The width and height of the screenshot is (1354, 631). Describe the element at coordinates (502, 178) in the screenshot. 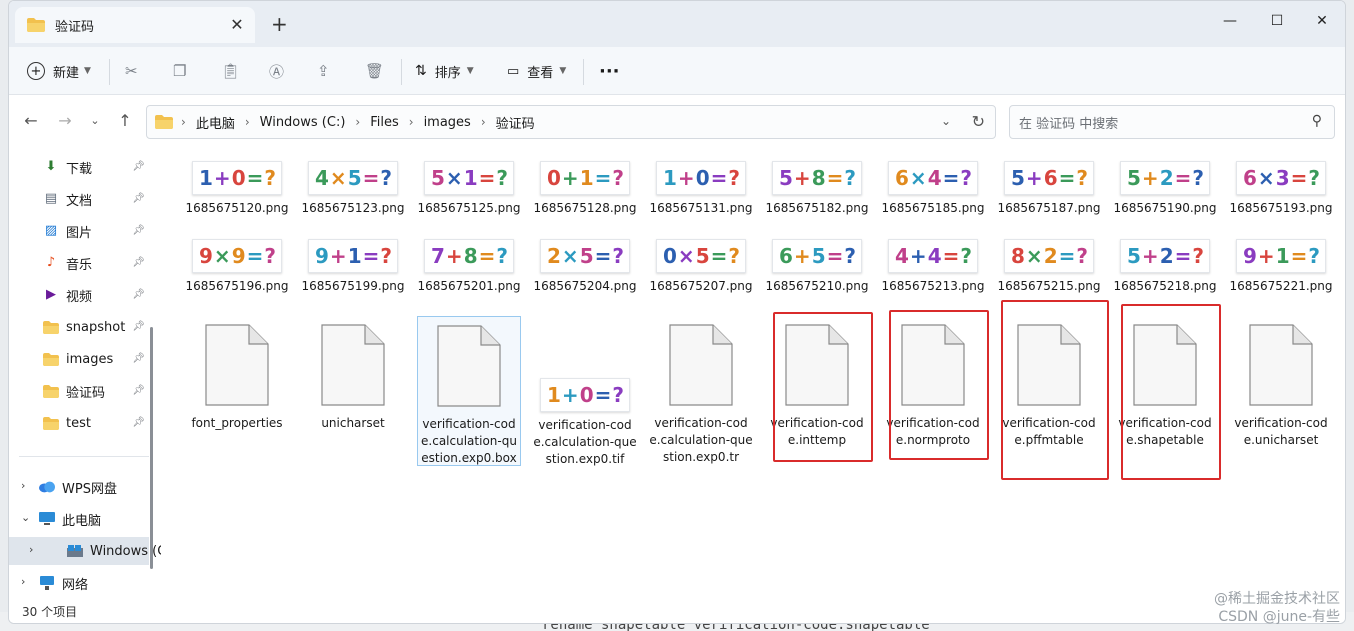

I see `captcha-glyph: ?` at that location.